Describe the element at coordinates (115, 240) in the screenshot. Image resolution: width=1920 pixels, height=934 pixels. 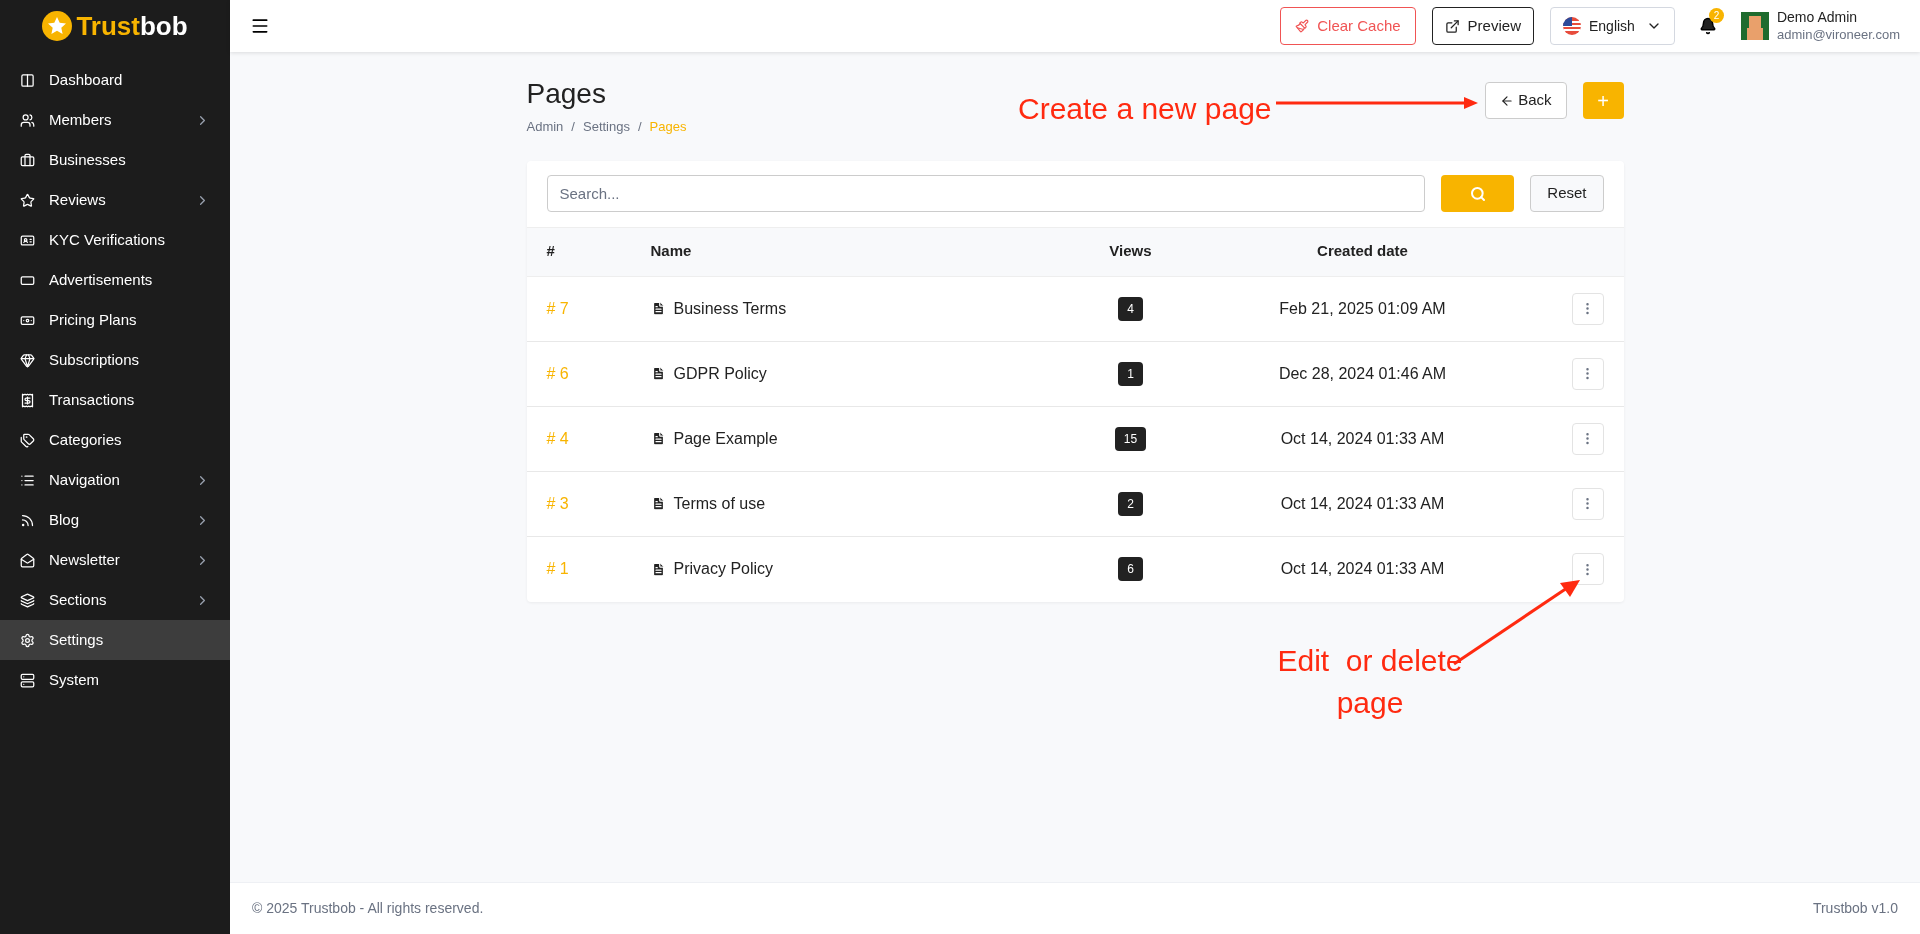
I see `sidebar-item: KYC Verifications` at that location.